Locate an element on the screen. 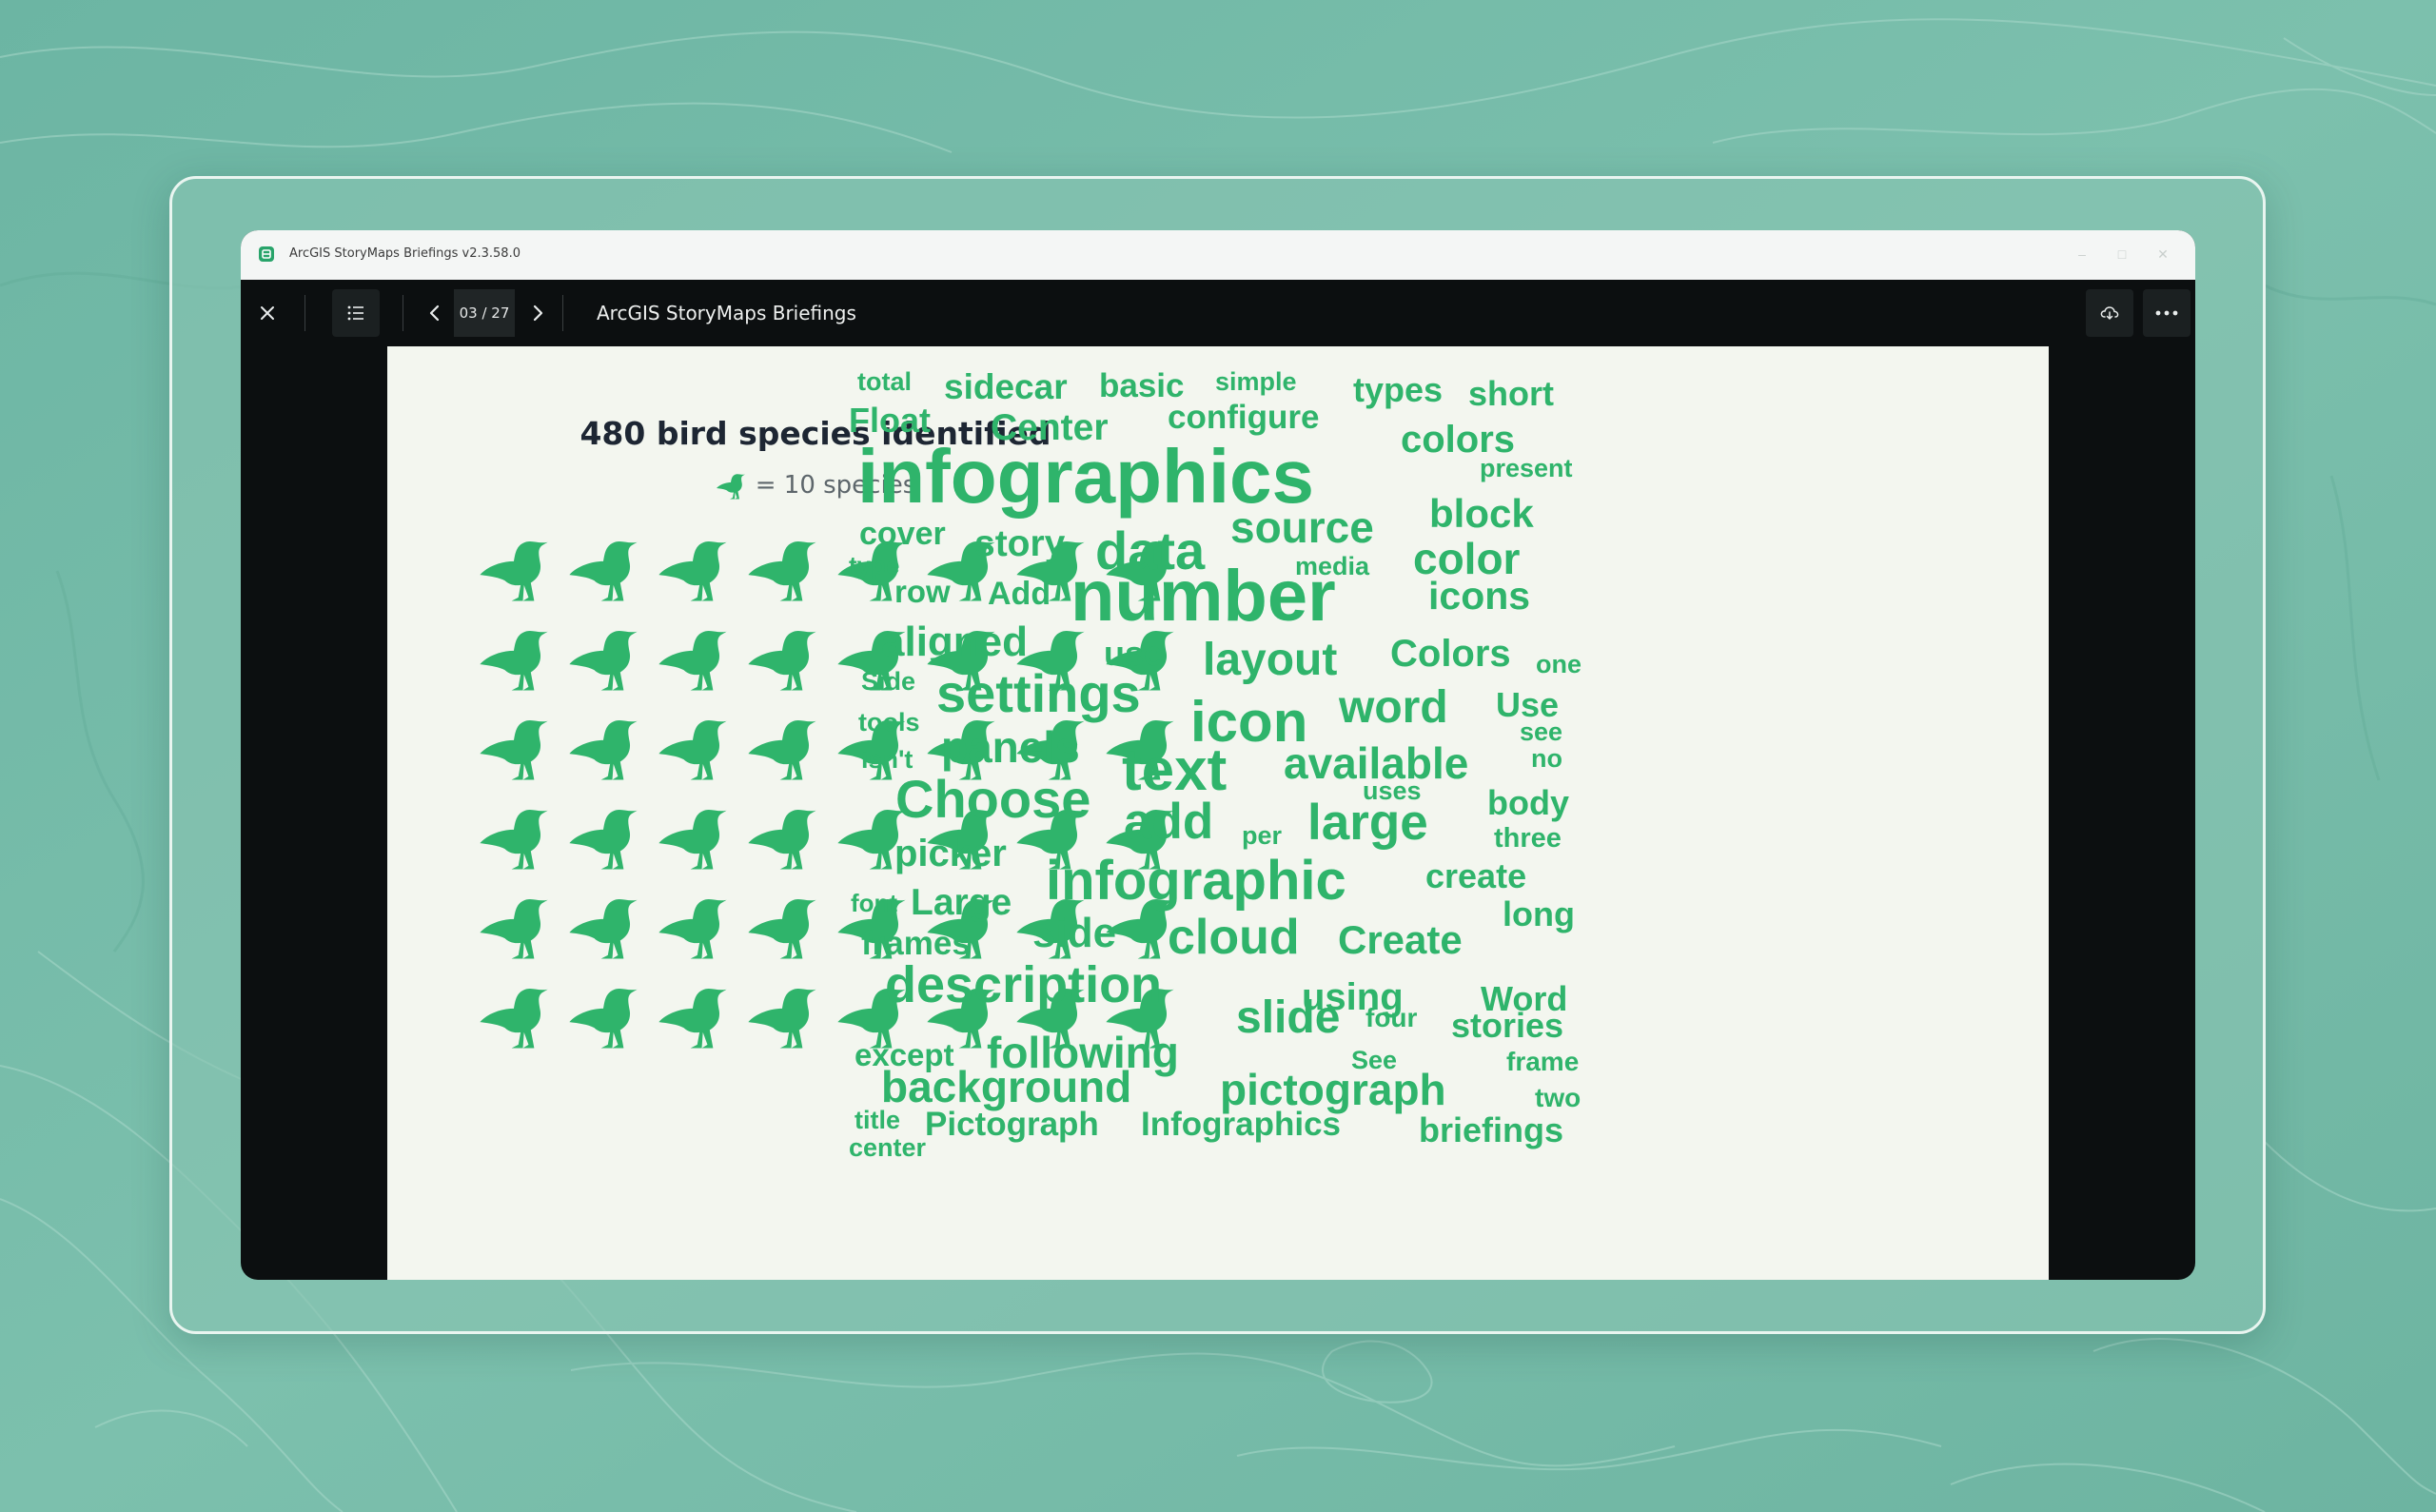 The width and height of the screenshot is (2436, 1512). wordcloud-word: Colors is located at coordinates (1450, 654).